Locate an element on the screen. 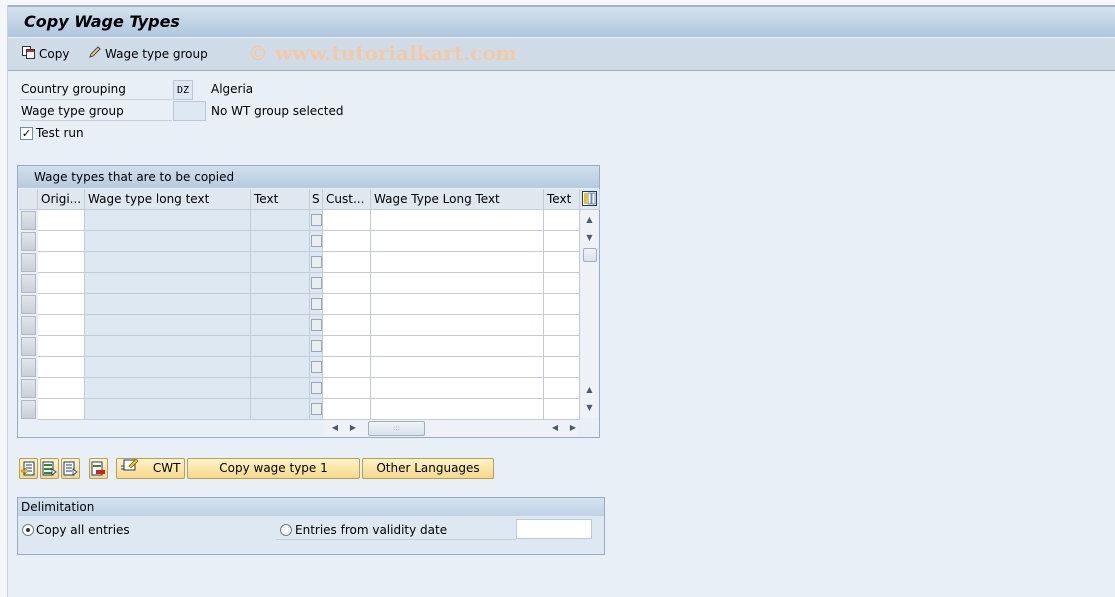 This screenshot has width=1115, height=597. cwt-button: CWT is located at coordinates (150, 468).